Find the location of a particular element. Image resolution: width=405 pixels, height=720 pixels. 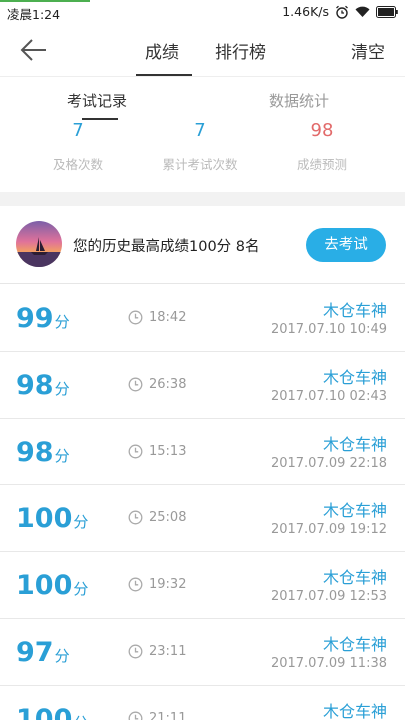

record-score: 97分 is located at coordinates (43, 652).